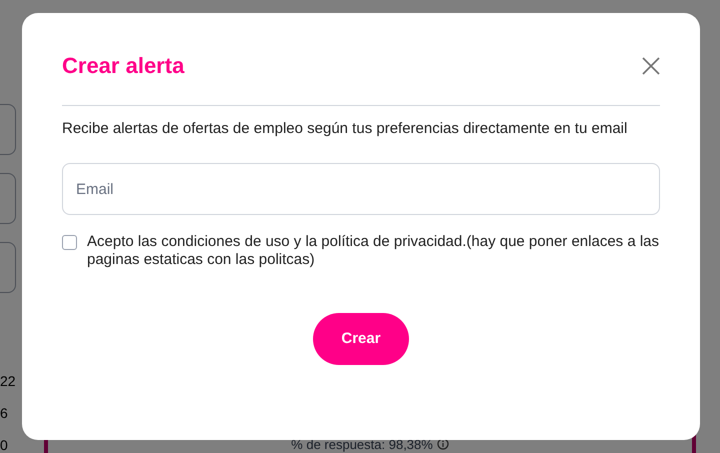 The width and height of the screenshot is (720, 453). I want to click on consent-checkbox, so click(69, 242).